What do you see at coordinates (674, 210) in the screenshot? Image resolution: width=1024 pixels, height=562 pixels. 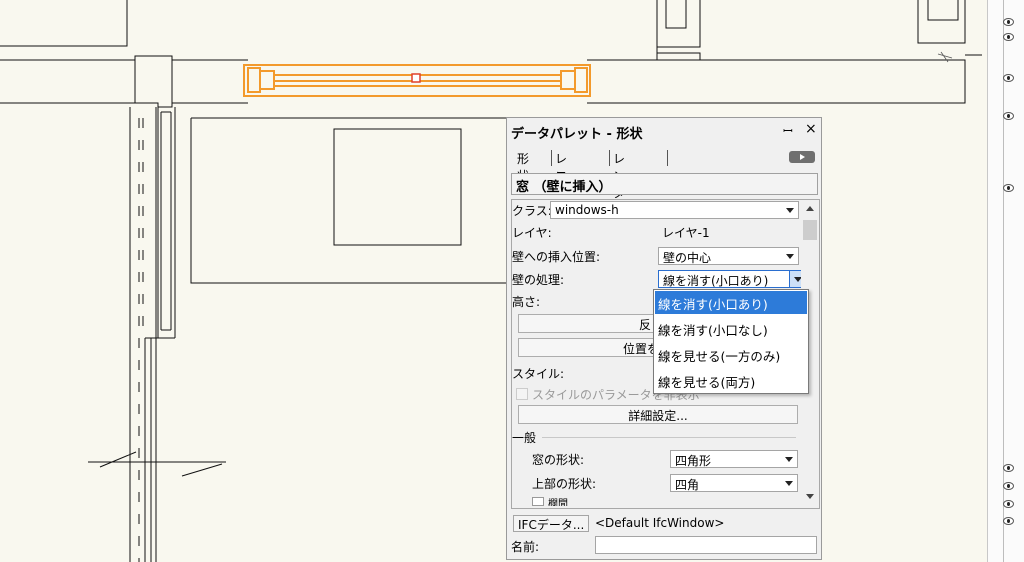 I see `class-dropdown: windows-h` at bounding box center [674, 210].